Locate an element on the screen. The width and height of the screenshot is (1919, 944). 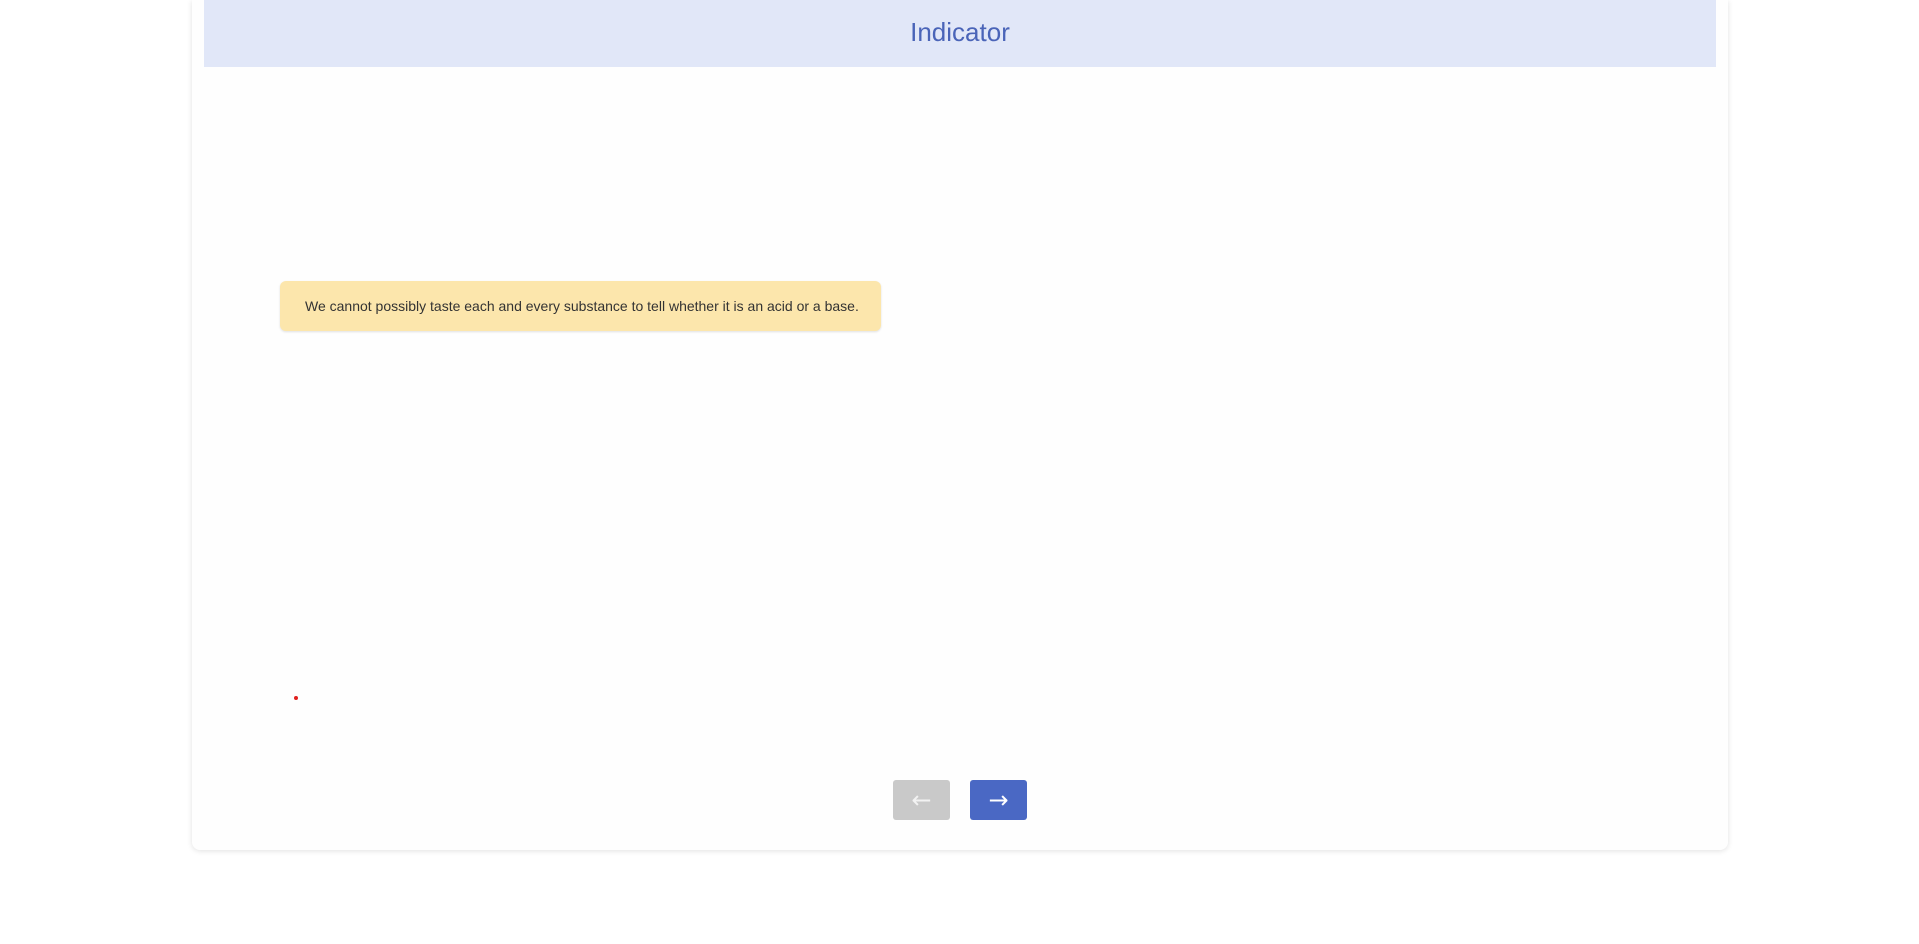
previous-button: ← is located at coordinates (921, 800).